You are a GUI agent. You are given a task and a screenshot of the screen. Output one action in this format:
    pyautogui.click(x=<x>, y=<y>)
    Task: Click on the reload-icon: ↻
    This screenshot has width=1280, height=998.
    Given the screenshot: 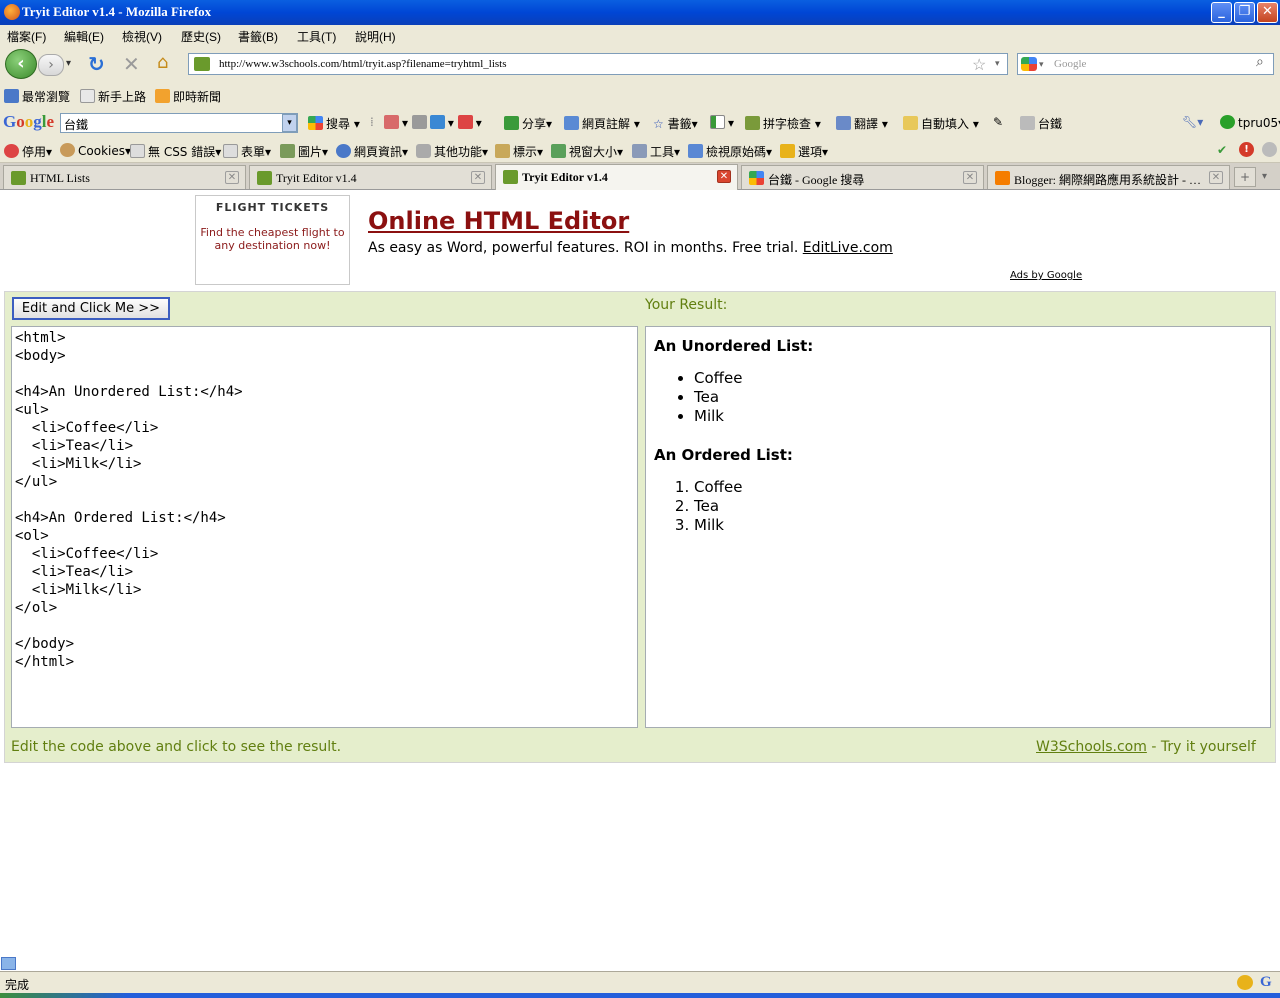 What is the action you would take?
    pyautogui.click(x=96, y=64)
    